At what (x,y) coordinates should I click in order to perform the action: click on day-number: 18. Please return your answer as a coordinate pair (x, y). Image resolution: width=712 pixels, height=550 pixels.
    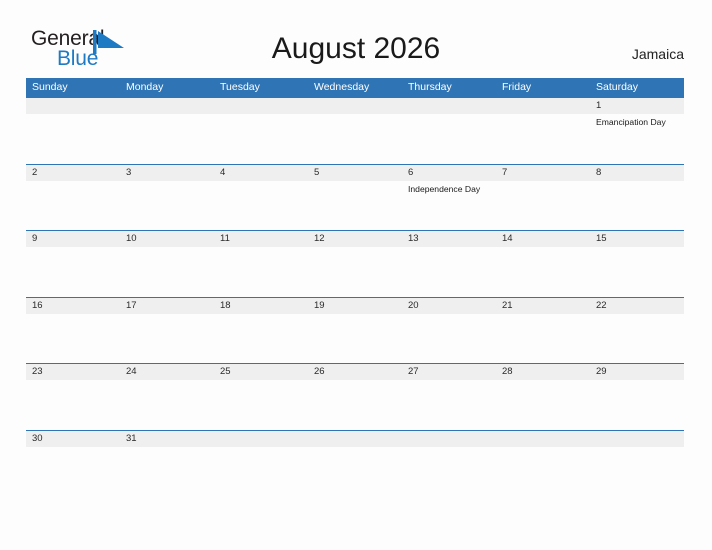
    Looking at the image, I should click on (261, 306).